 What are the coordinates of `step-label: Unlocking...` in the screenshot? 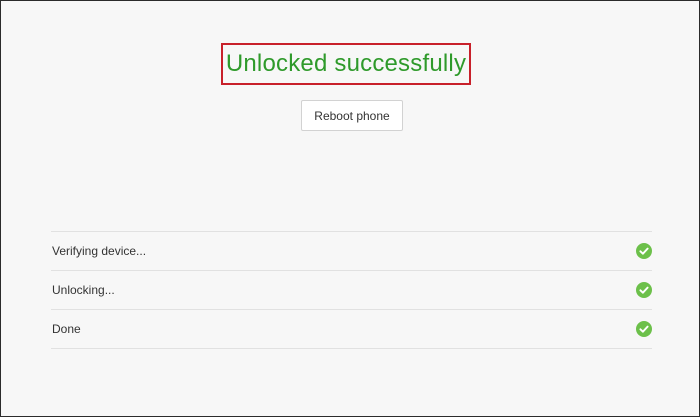 It's located at (83, 290).